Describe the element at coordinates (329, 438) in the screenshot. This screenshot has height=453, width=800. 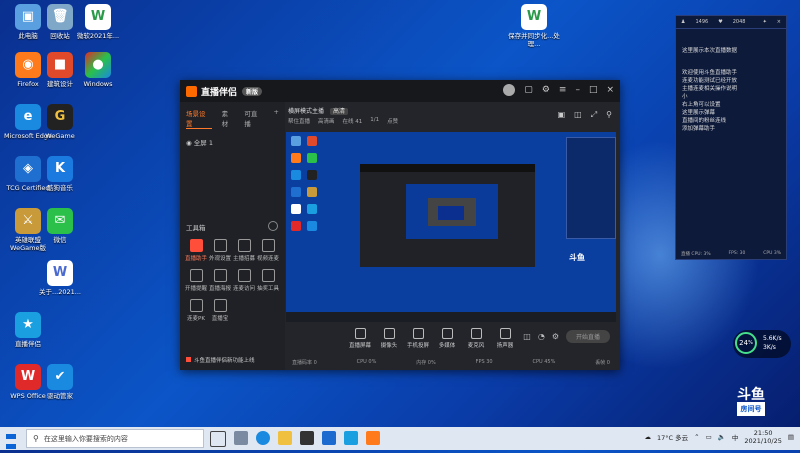
I see `mail-icon` at that location.